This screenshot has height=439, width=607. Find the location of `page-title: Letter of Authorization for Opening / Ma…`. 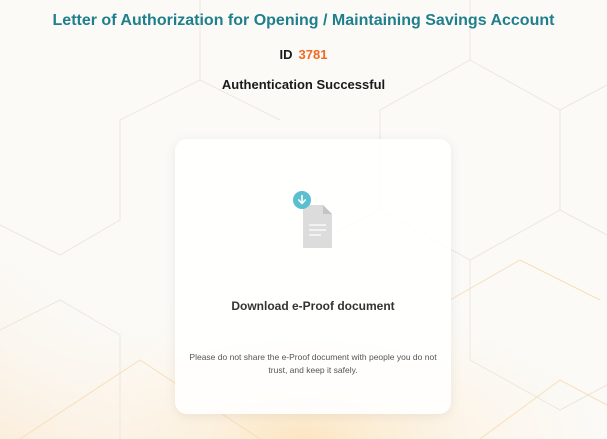

page-title: Letter of Authorization for Opening / Ma… is located at coordinates (303, 20).